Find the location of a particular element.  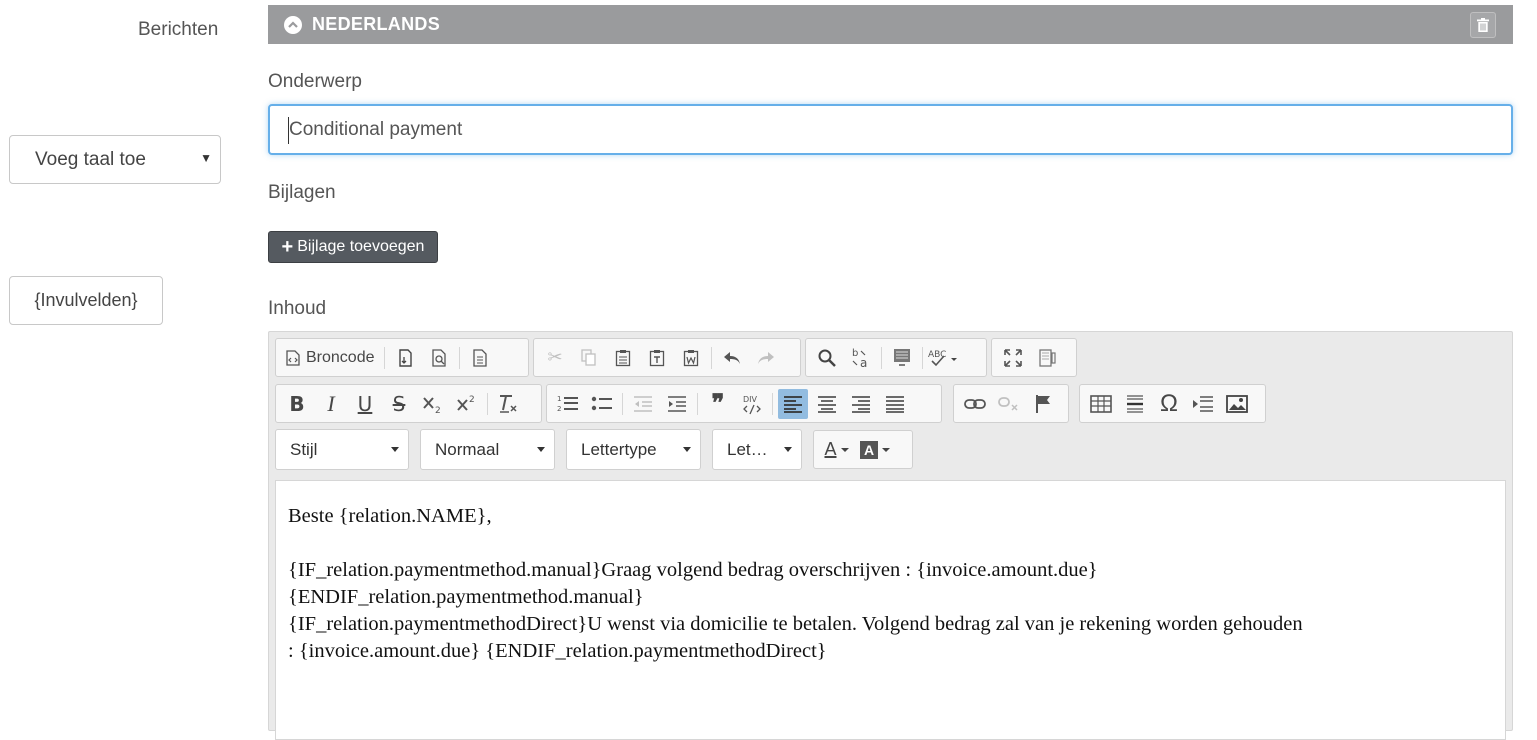

horizontal-line-icon is located at coordinates (1135, 404).